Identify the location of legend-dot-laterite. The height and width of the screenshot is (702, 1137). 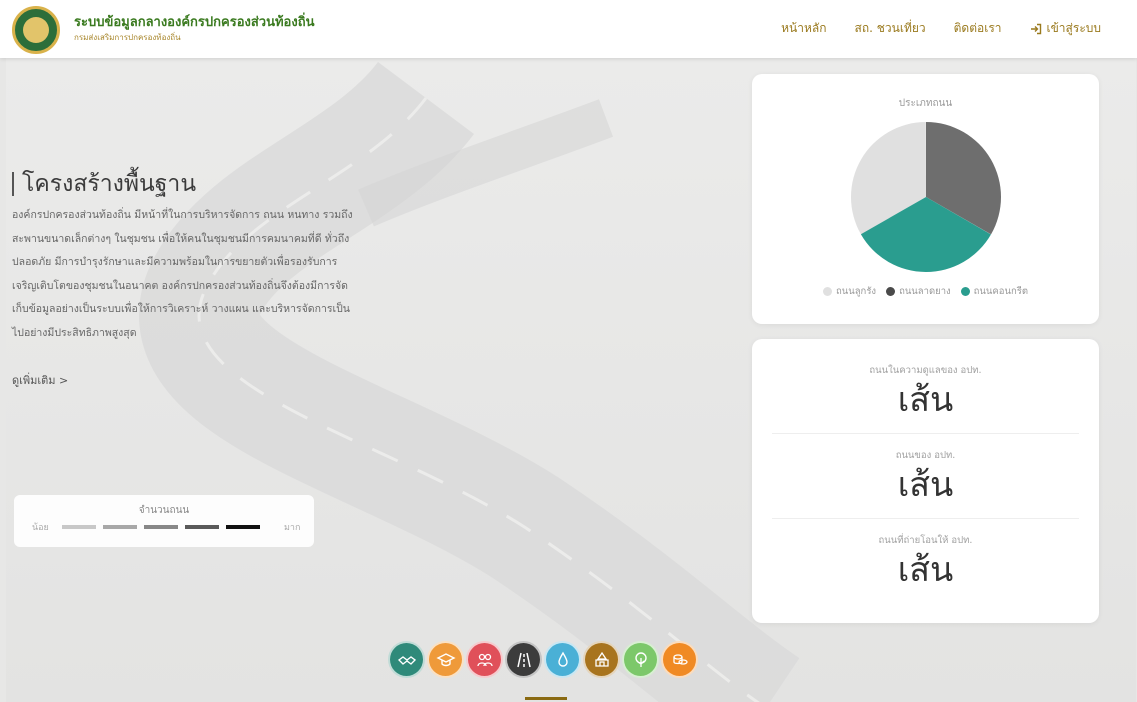
(827, 291).